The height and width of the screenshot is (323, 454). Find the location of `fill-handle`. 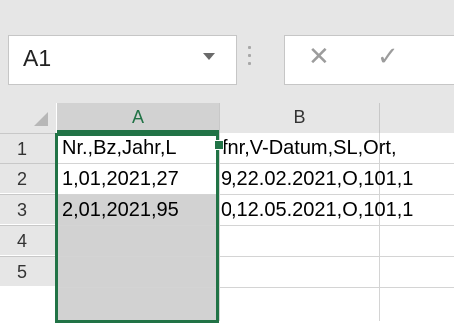

fill-handle is located at coordinates (219, 145).